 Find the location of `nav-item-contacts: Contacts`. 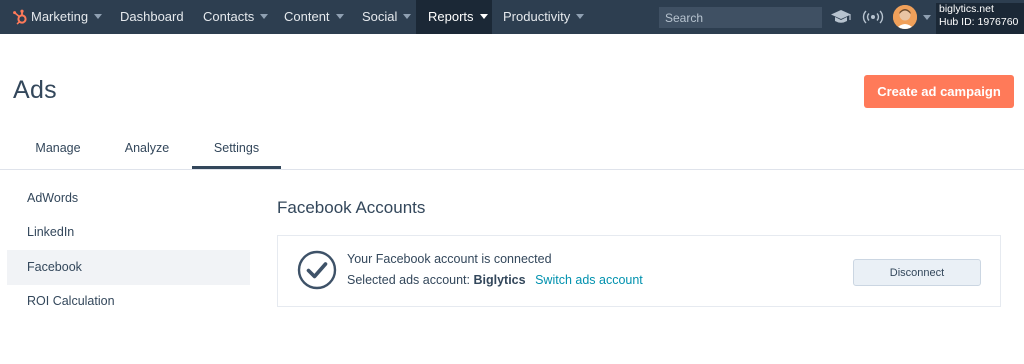

nav-item-contacts: Contacts is located at coordinates (236, 17).